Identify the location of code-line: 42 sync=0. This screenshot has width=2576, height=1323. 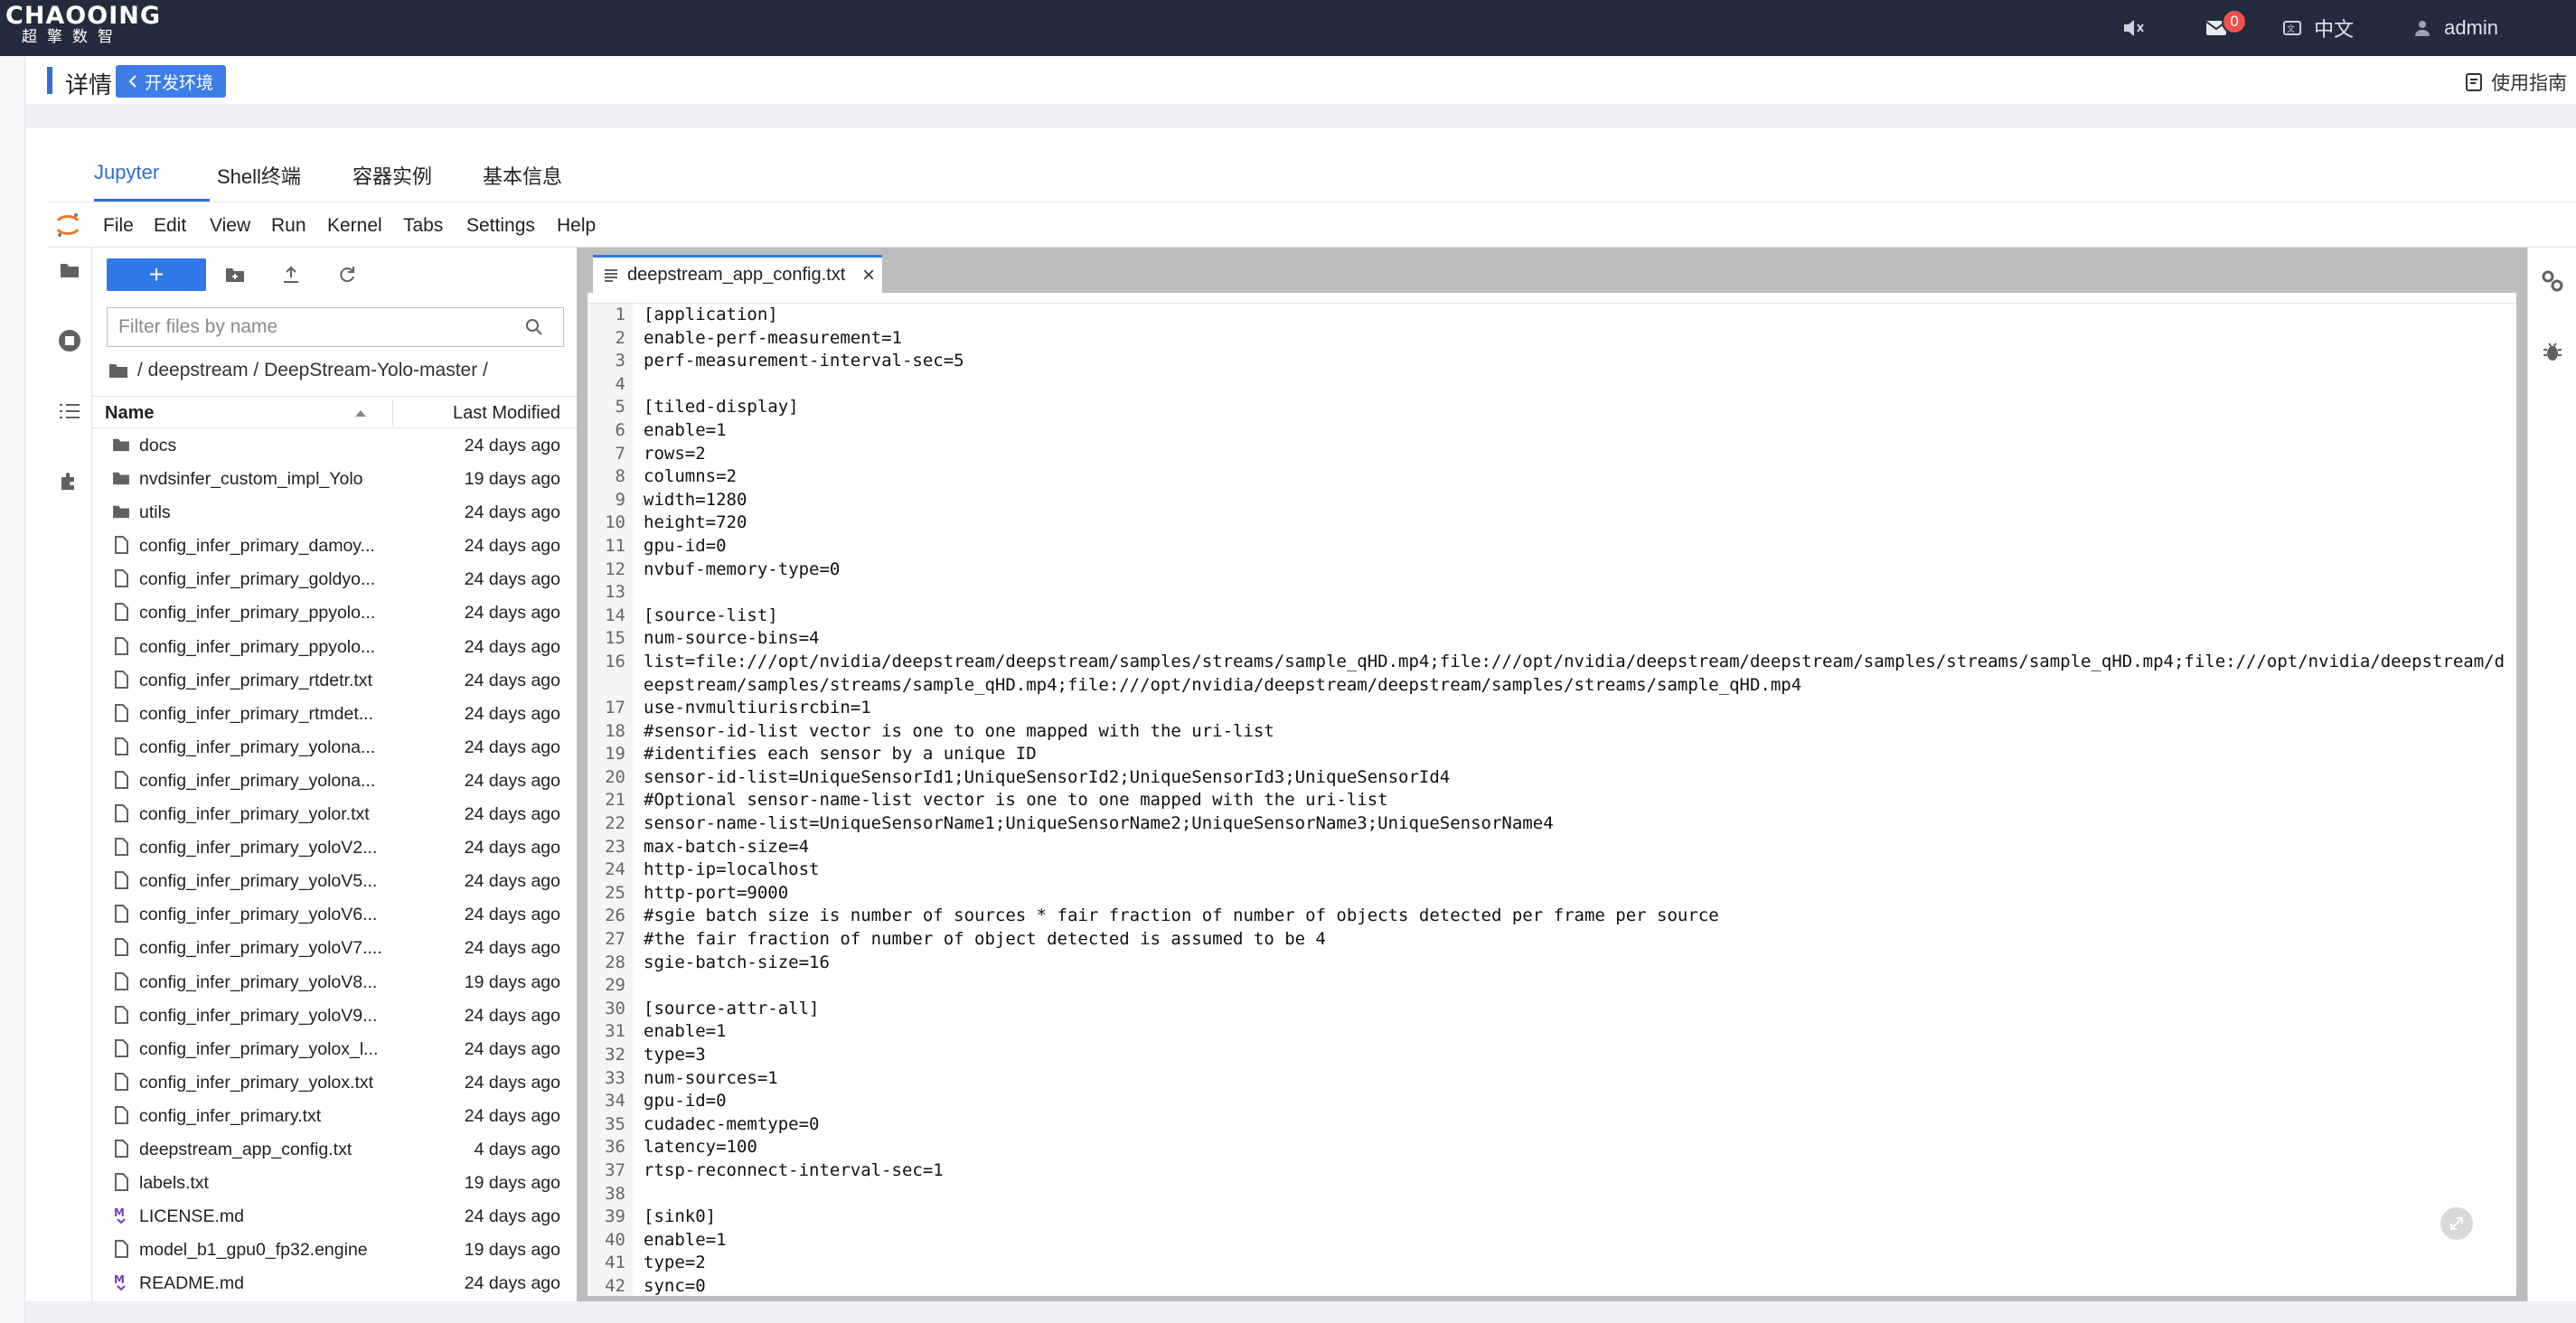
(1553, 1285).